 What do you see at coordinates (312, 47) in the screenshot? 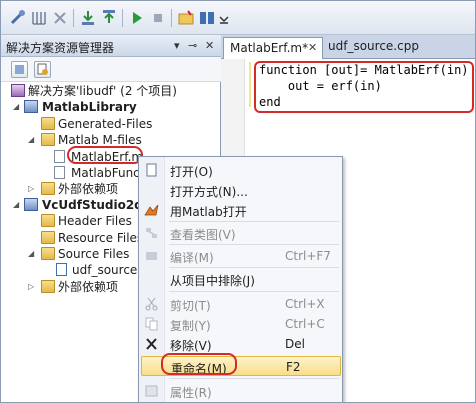
I see `close-tab-icon: ✕` at bounding box center [312, 47].